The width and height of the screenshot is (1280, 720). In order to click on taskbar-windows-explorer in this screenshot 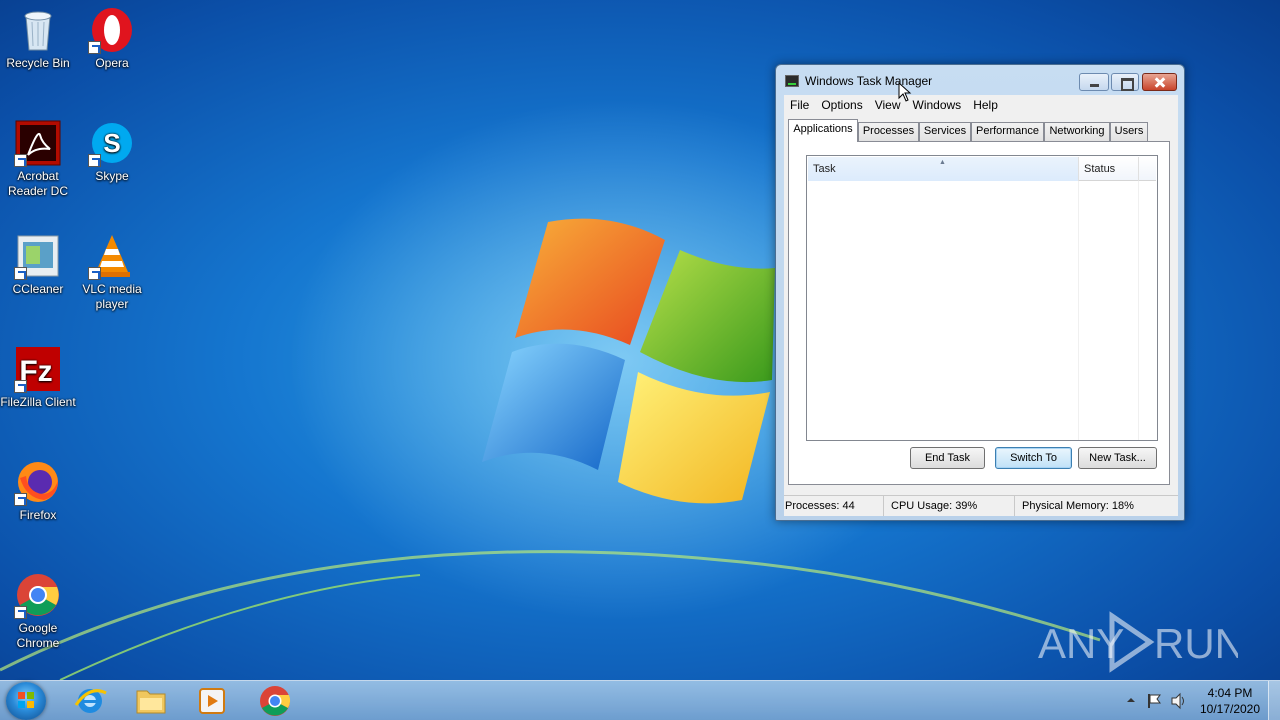, I will do `click(151, 701)`.